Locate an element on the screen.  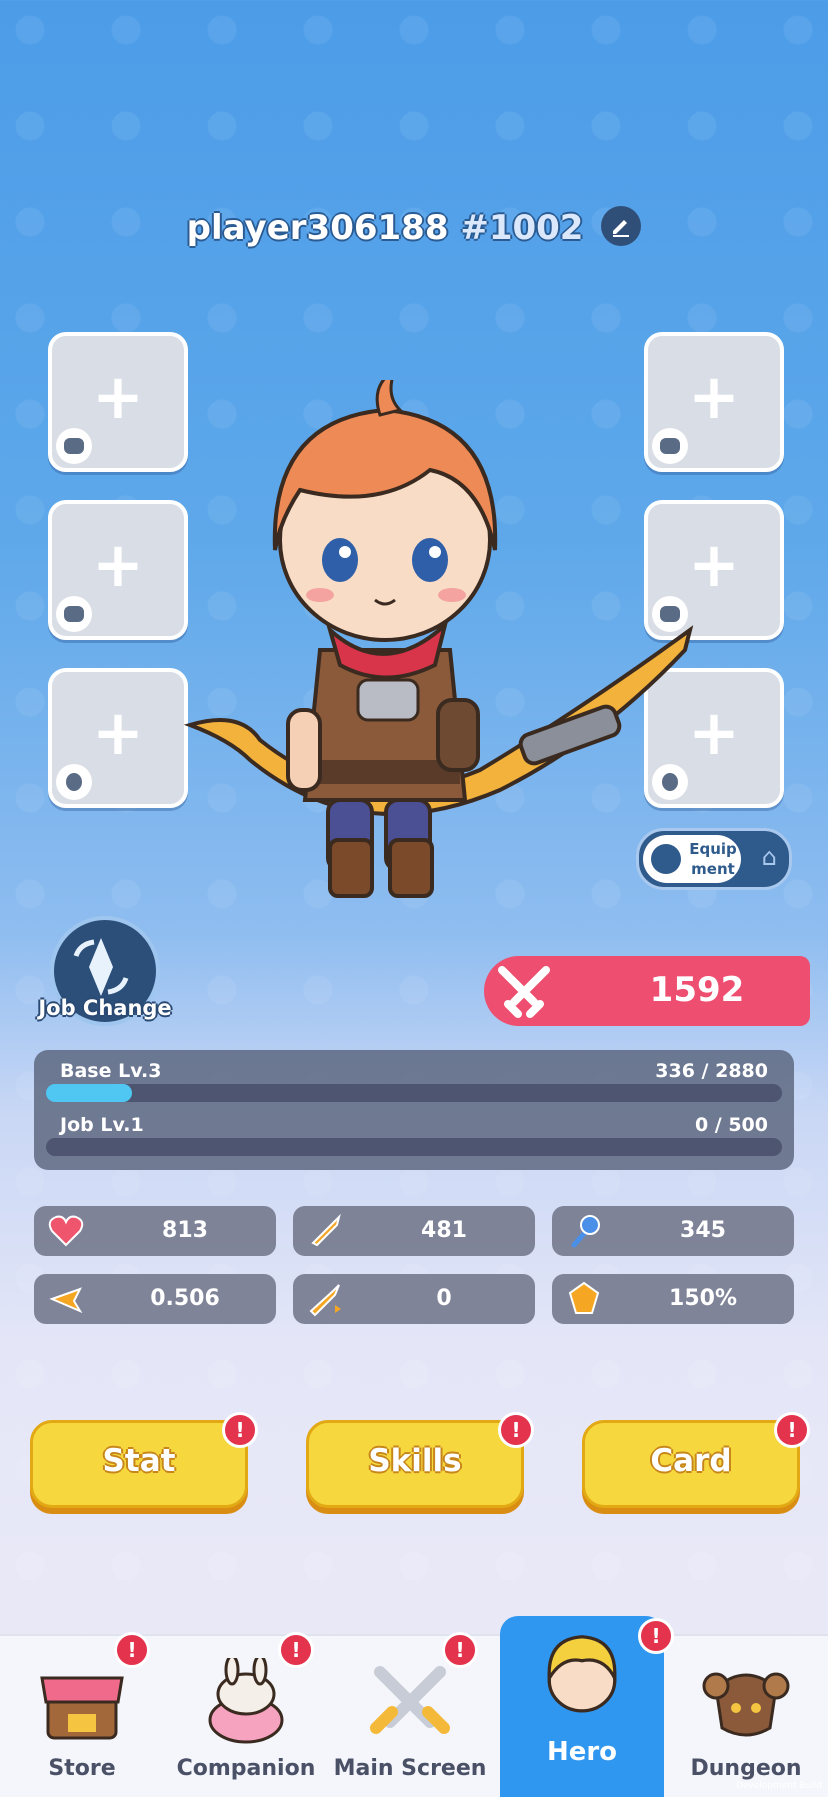
skills-button: Skills is located at coordinates (415, 1464).